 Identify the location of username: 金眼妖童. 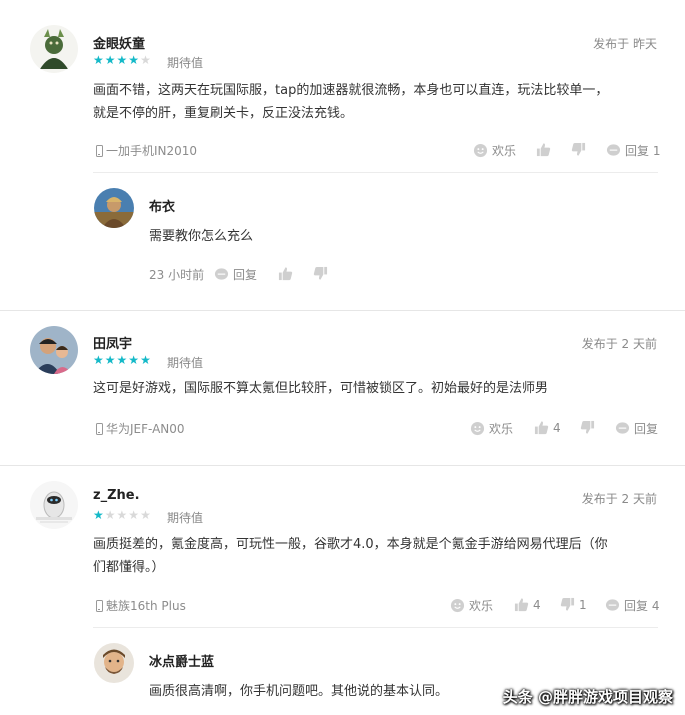
(119, 42).